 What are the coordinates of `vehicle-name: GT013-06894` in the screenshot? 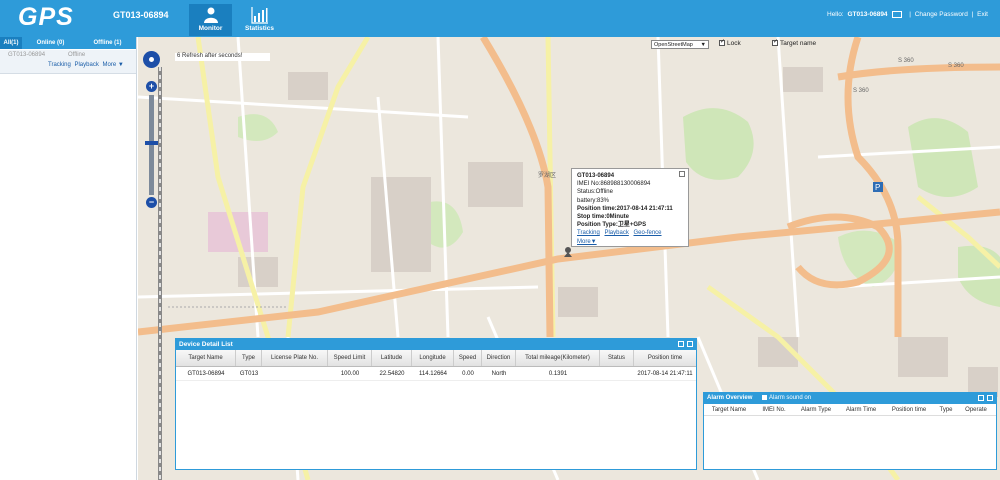 It's located at (27, 55).